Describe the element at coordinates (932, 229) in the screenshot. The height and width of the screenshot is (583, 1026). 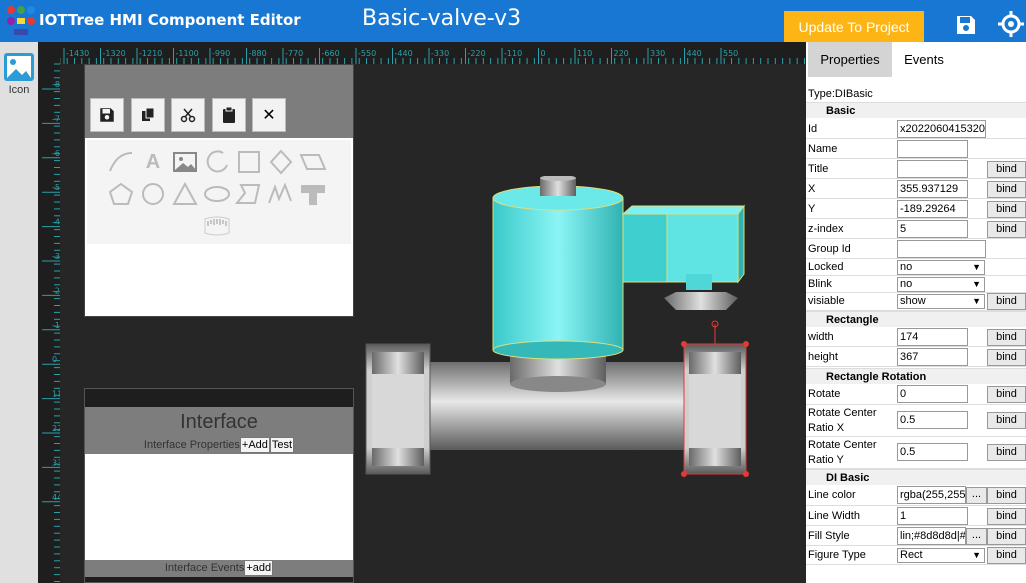
I see `z-index-field: 5` at that location.